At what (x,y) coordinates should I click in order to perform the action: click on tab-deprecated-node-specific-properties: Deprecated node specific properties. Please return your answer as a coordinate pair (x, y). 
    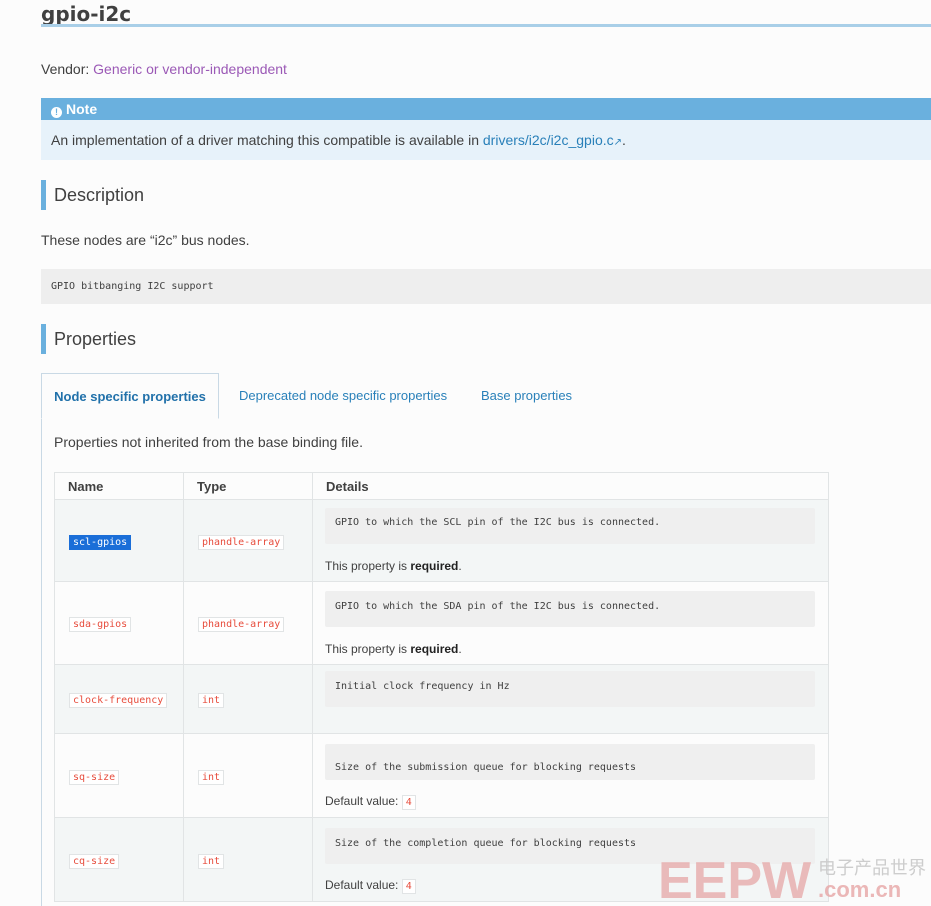
    Looking at the image, I should click on (343, 396).